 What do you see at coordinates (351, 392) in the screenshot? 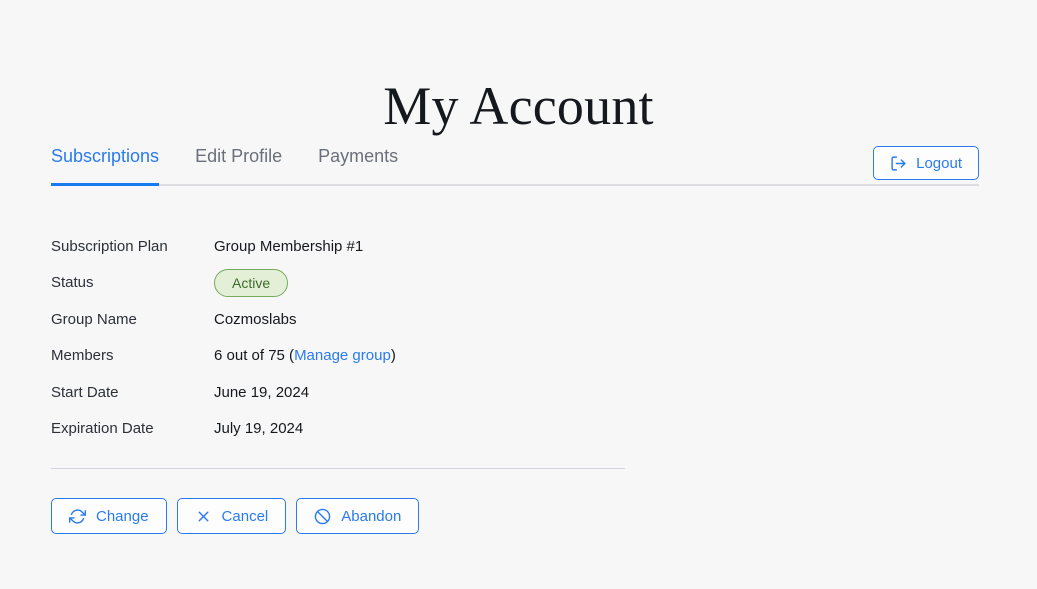
I see `detail-row-start-date: Start Date June 19, 2024` at bounding box center [351, 392].